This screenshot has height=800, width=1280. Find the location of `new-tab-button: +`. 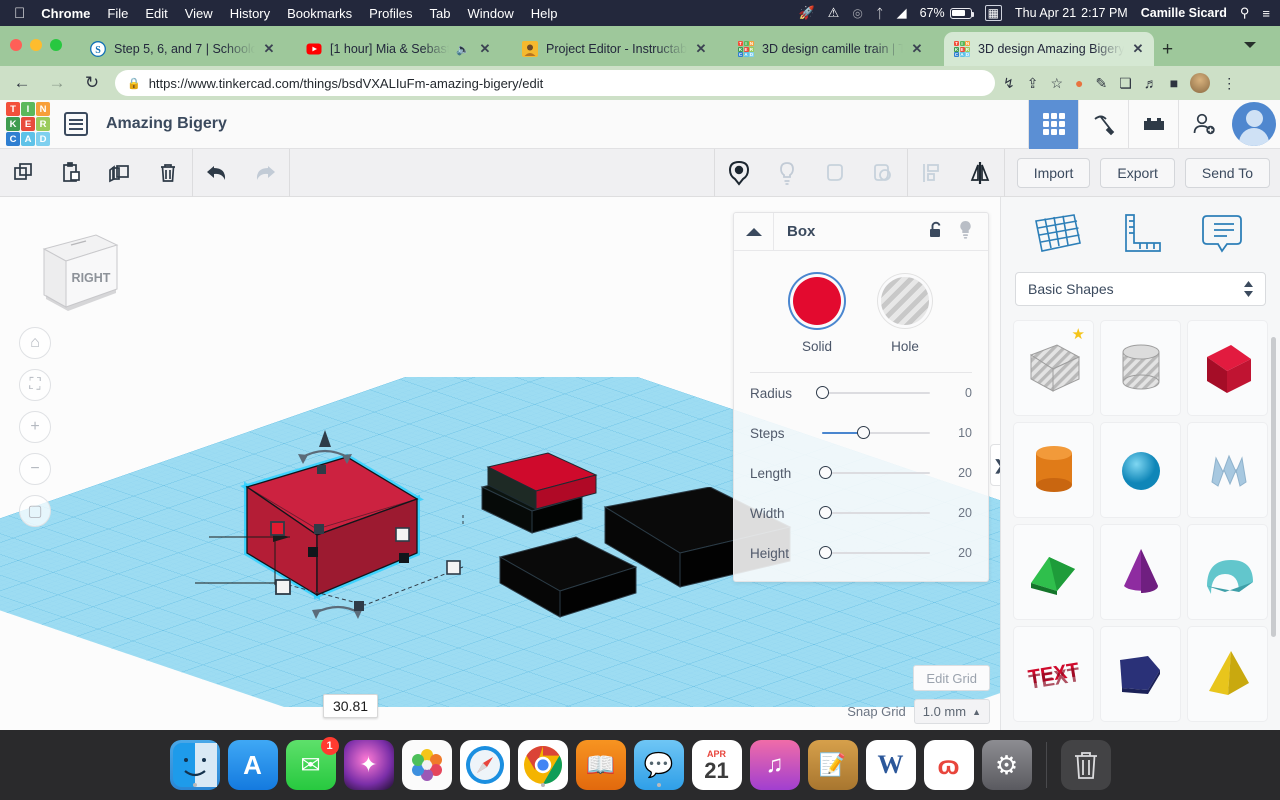

new-tab-button: + is located at coordinates (1167, 49).